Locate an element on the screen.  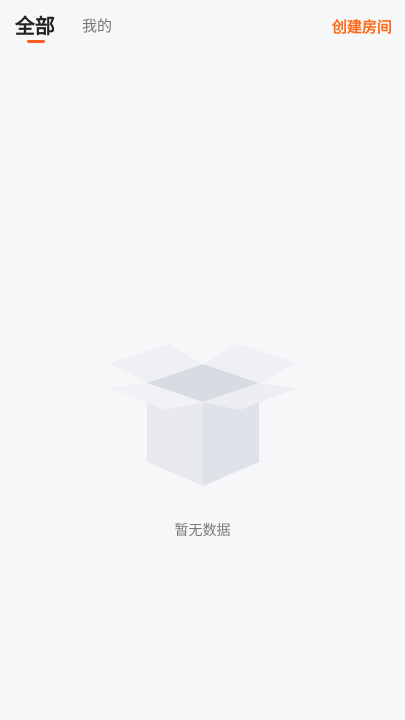
empty-message: 暂无数据 is located at coordinates (202, 531).